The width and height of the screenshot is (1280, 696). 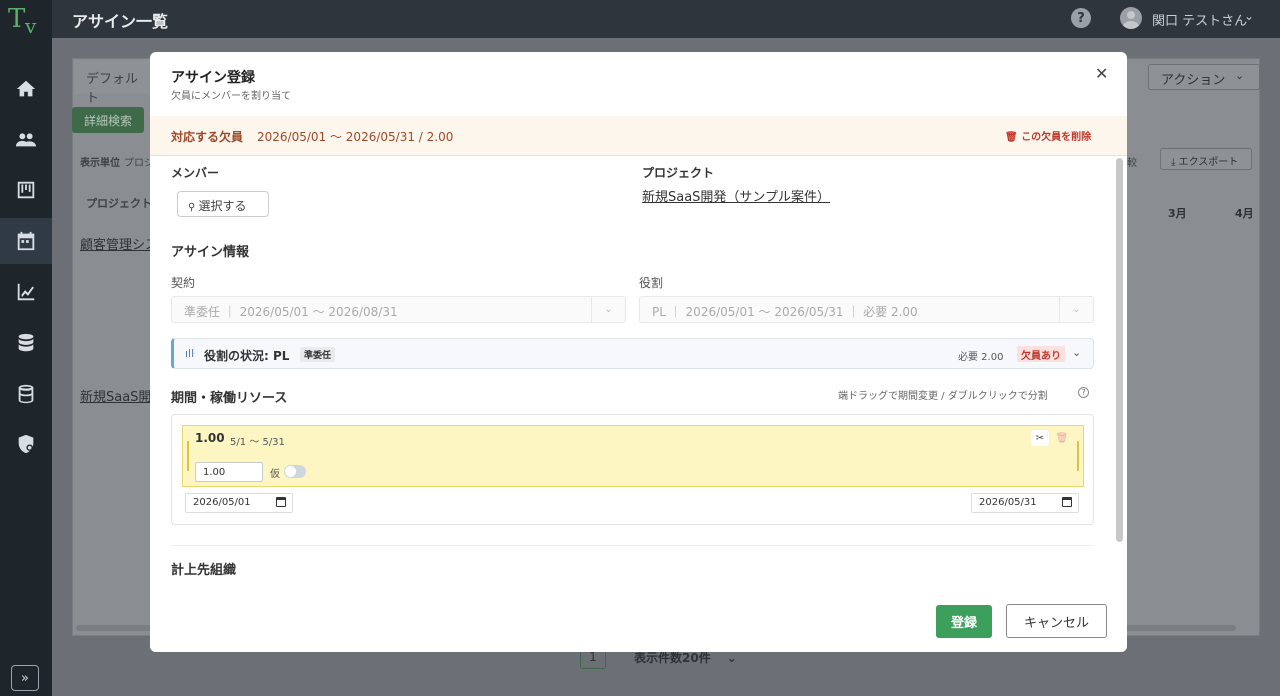 I want to click on export-button: ⤓ エクスポート, so click(x=1206, y=159).